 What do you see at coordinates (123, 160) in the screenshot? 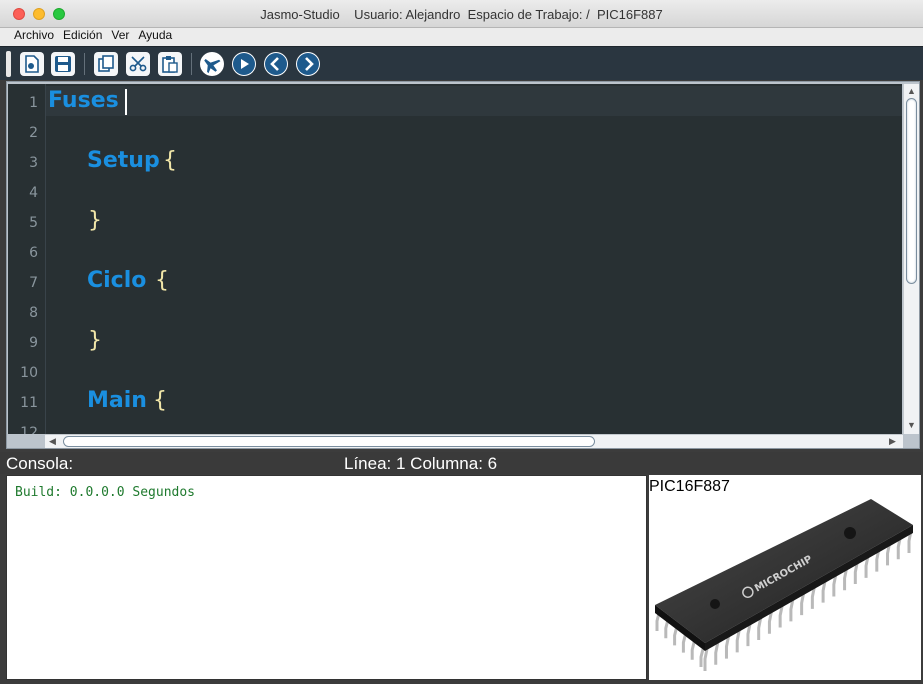
I see `code-keyword-setup: Setup` at bounding box center [123, 160].